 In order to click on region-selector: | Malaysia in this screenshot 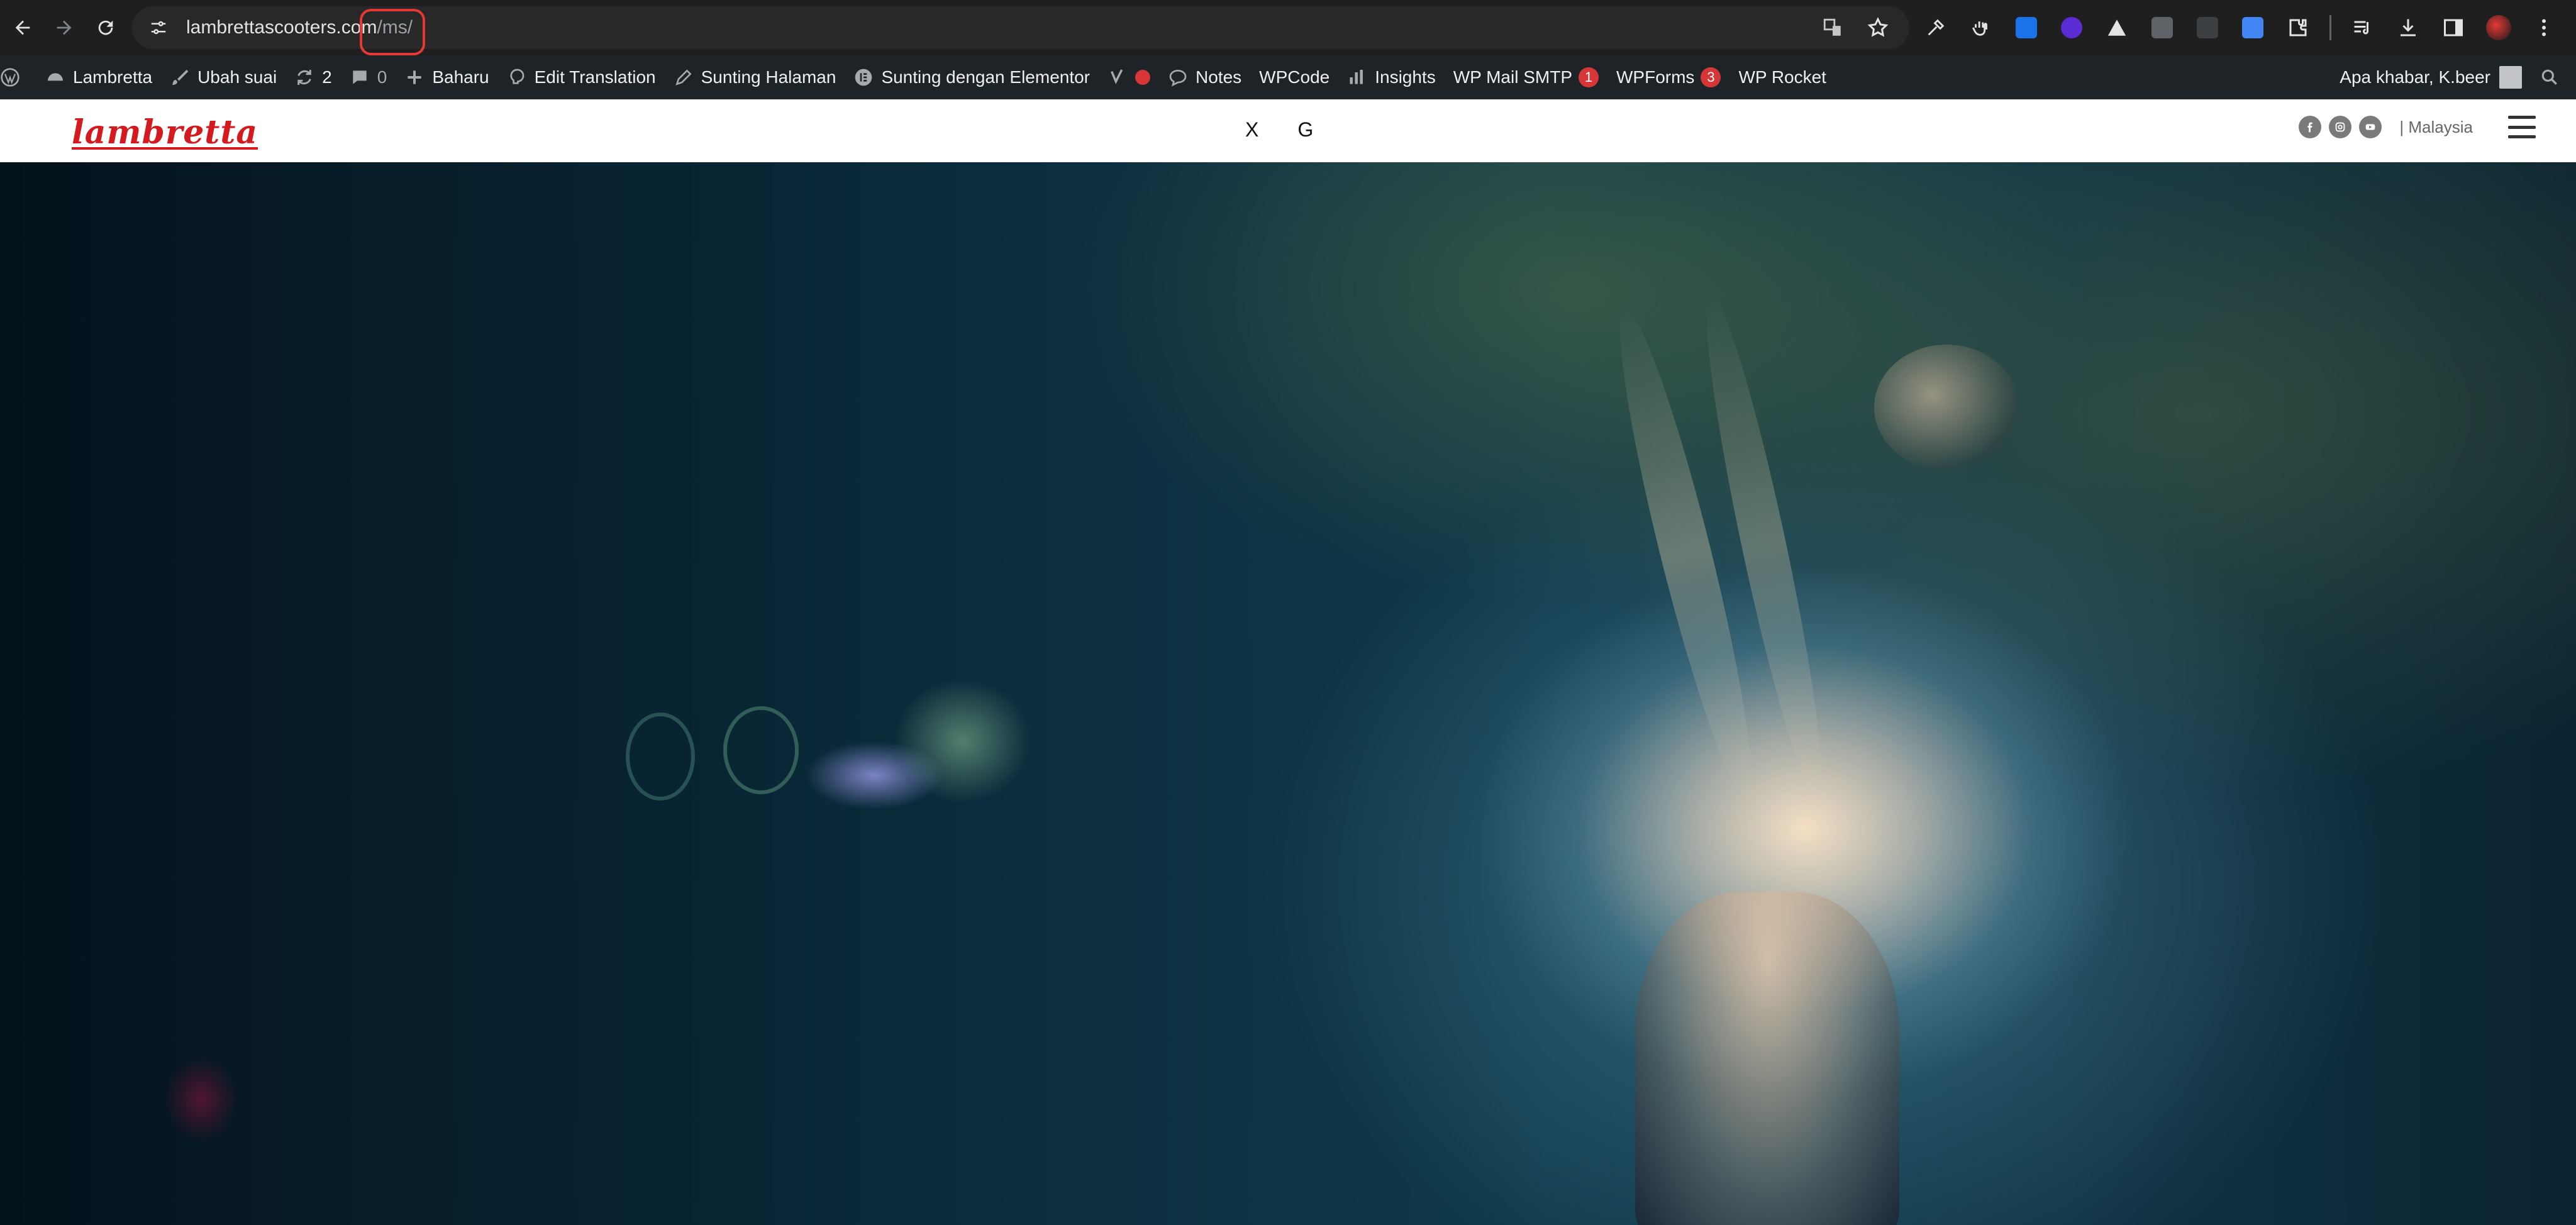, I will do `click(2436, 128)`.